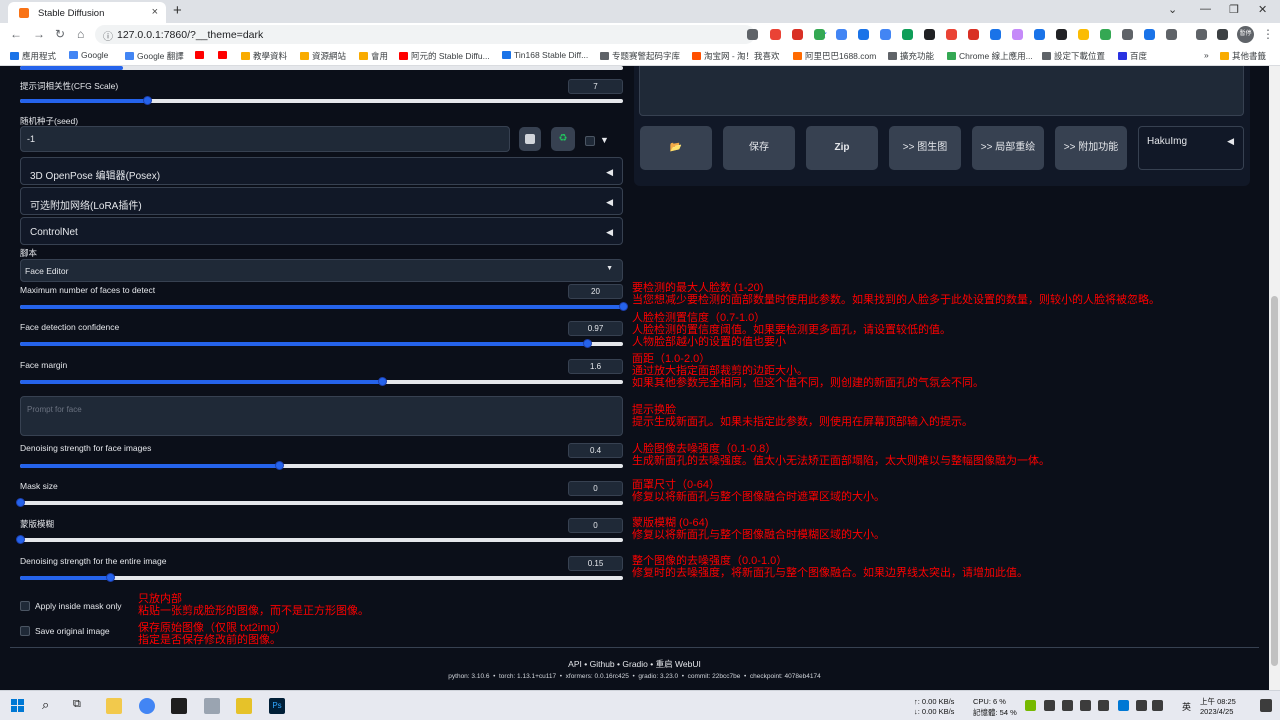 The height and width of the screenshot is (720, 1280). I want to click on url-bar: ⓘ 127.0.0.1:7860/?__theme=dark ★, so click(461, 34).